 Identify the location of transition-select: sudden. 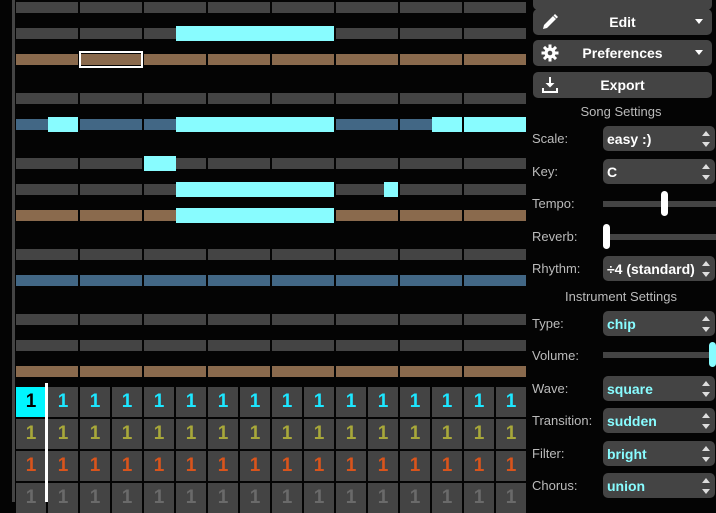
(659, 420).